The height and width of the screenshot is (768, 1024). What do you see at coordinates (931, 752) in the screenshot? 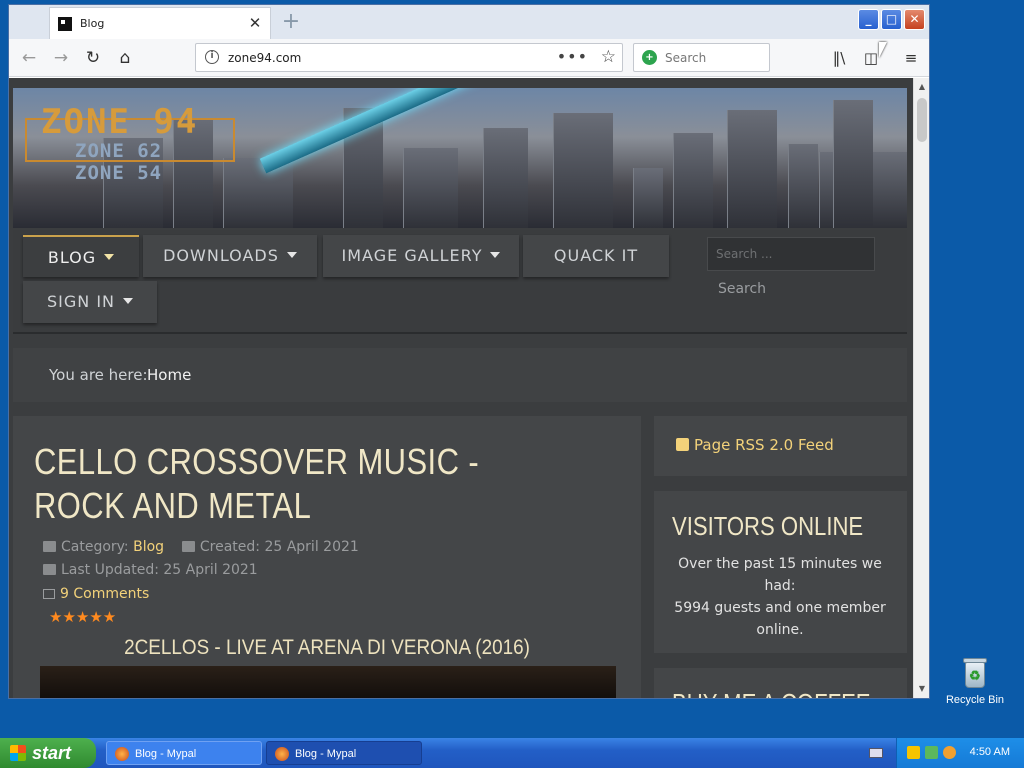
I see `network-icon` at bounding box center [931, 752].